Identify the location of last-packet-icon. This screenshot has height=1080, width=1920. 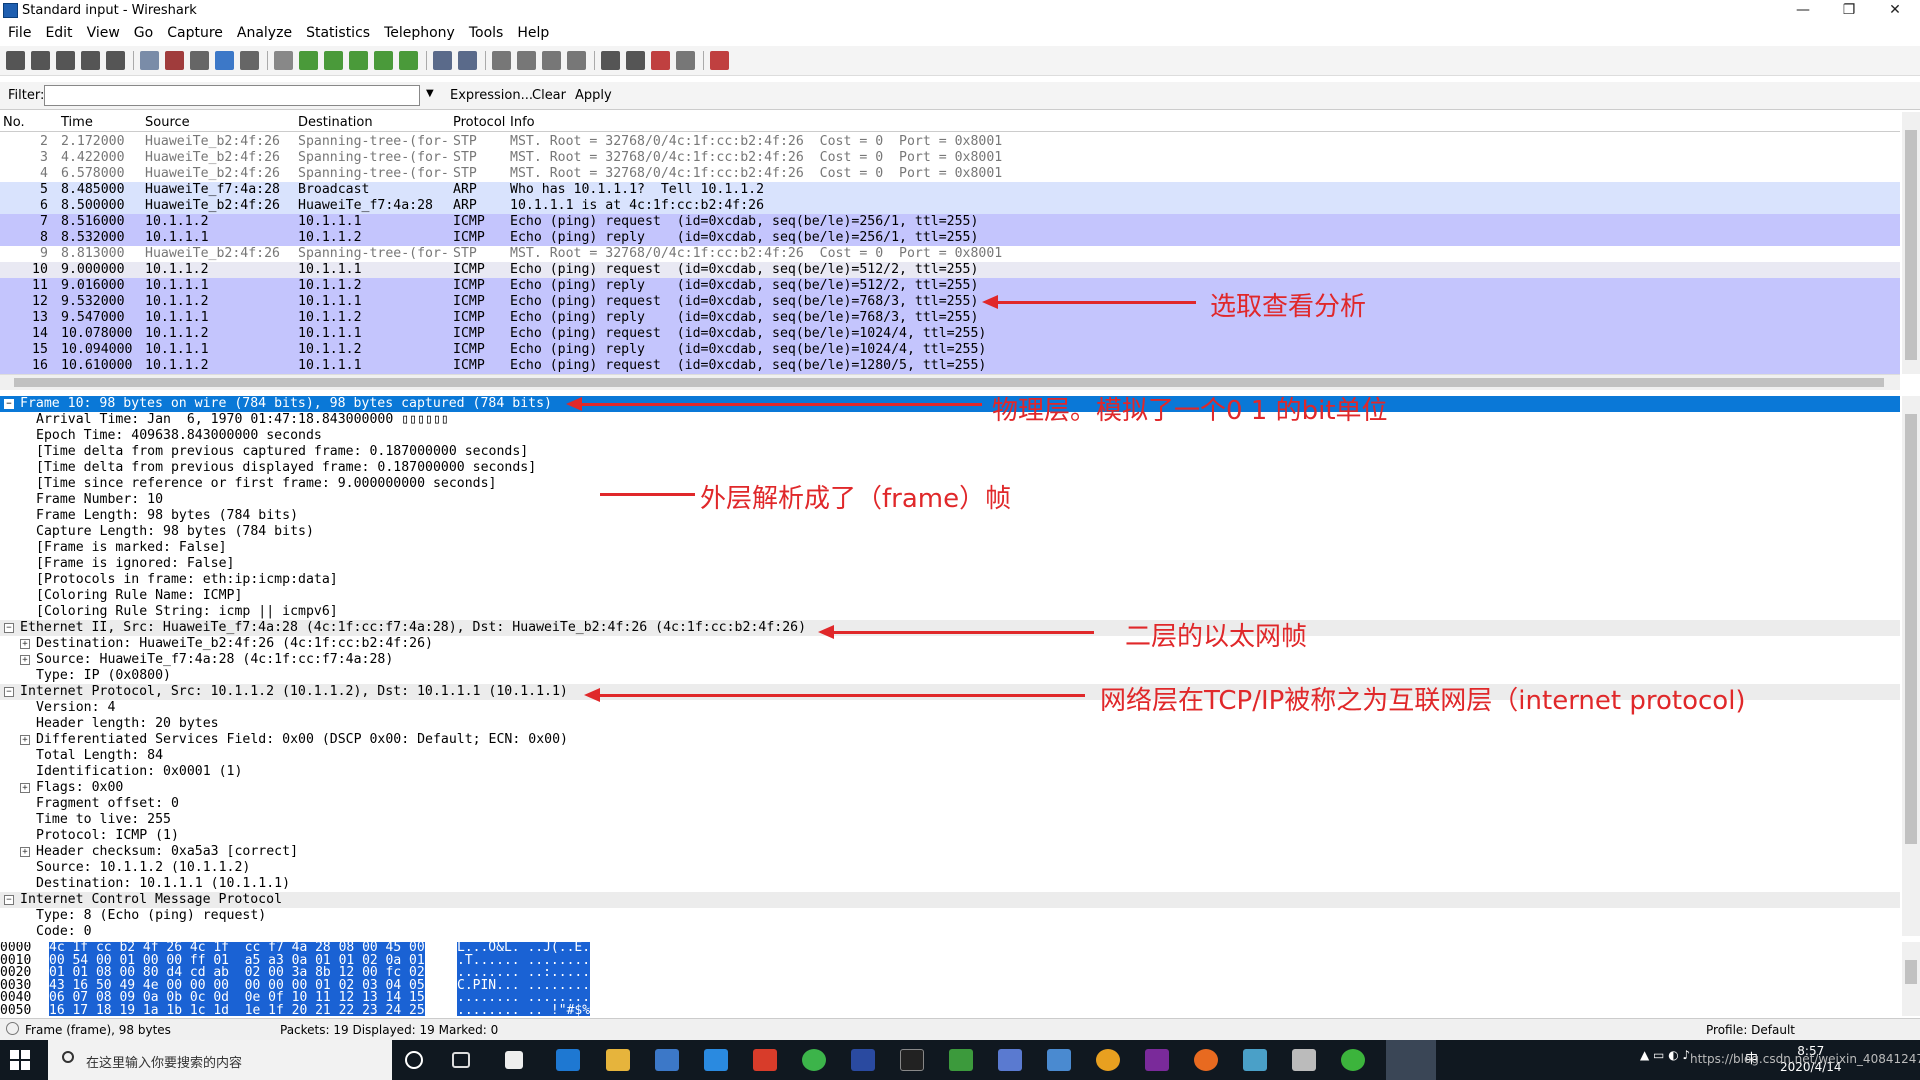
(408, 60).